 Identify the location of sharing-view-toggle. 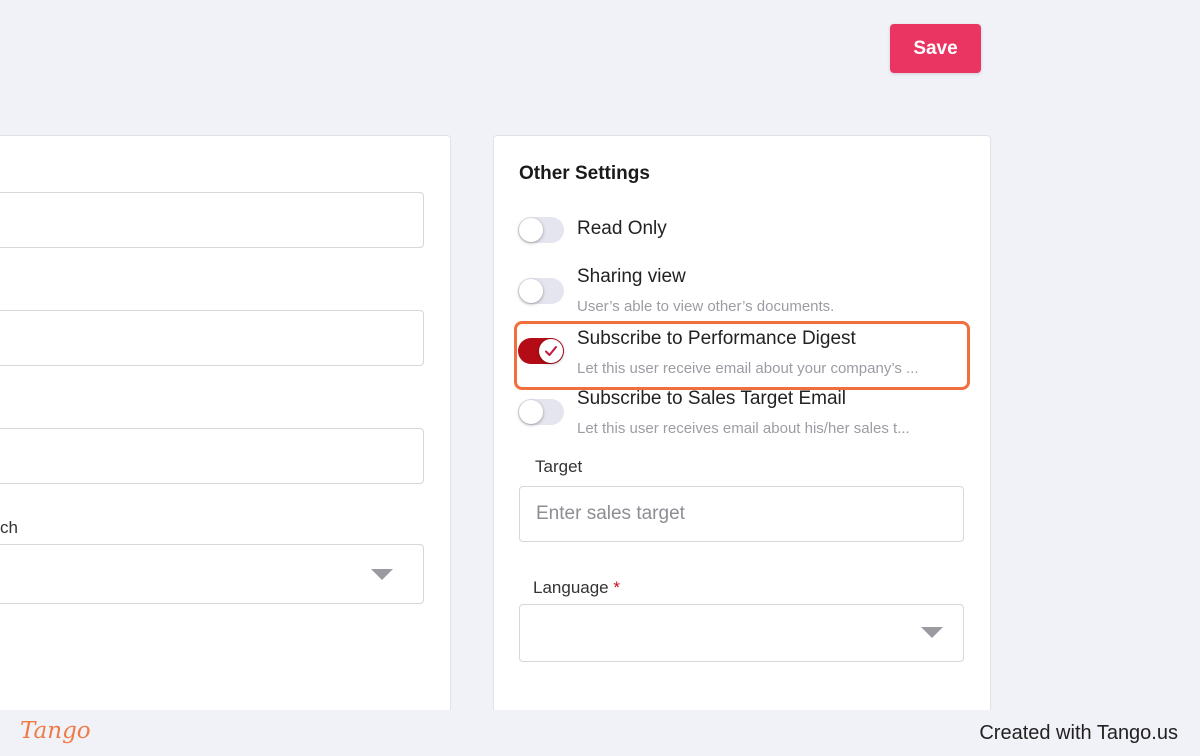
(541, 291).